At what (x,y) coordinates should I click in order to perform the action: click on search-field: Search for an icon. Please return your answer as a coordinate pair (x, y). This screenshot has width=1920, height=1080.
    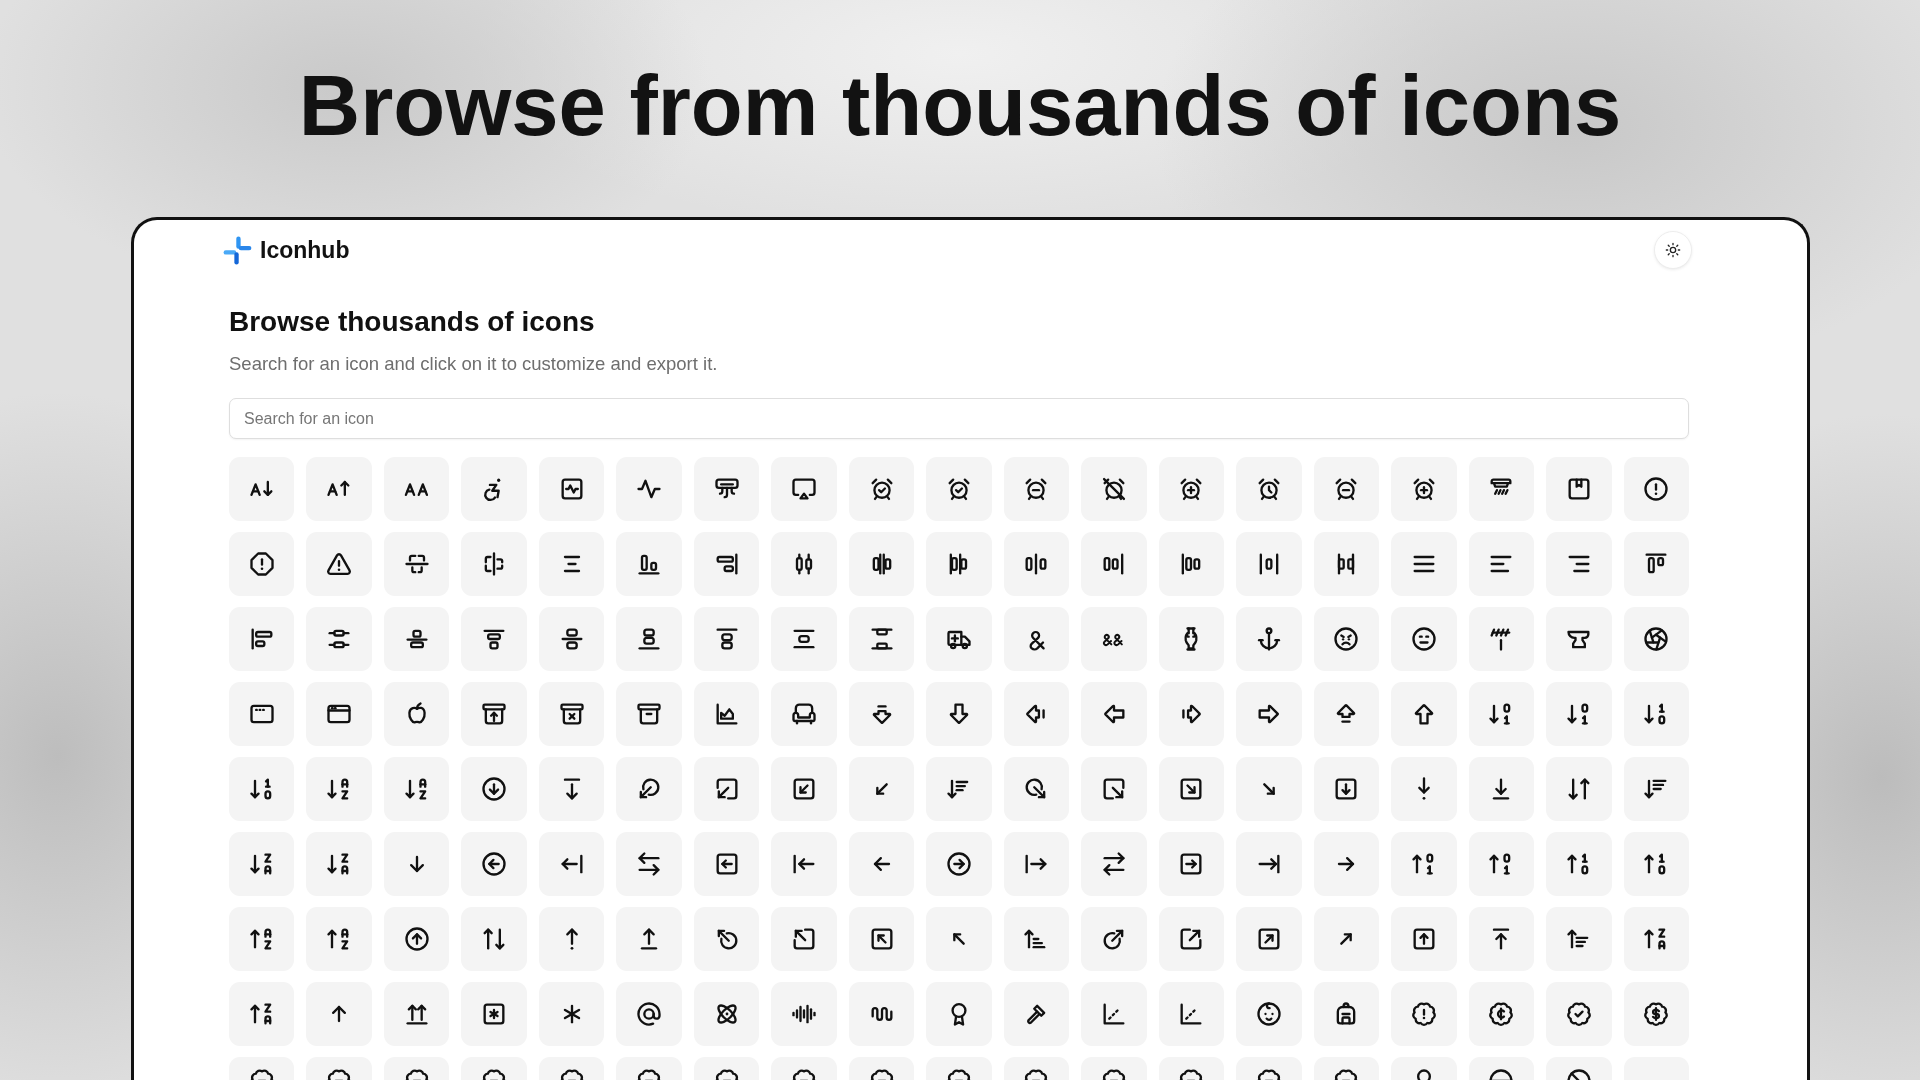
    Looking at the image, I should click on (959, 418).